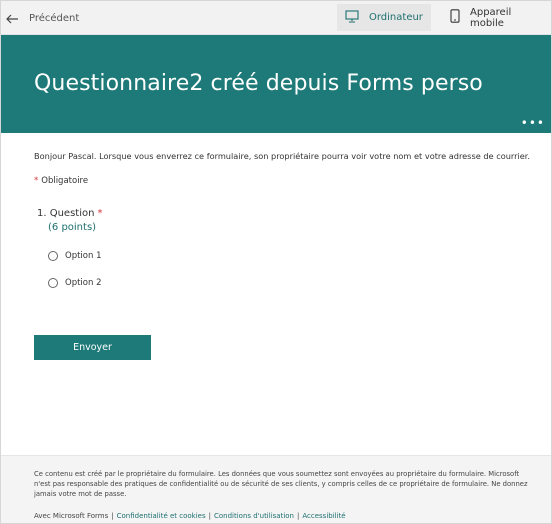  Describe the element at coordinates (258, 83) in the screenshot. I see `form-title: Questionnaire2 créé depuis Forms perso` at that location.